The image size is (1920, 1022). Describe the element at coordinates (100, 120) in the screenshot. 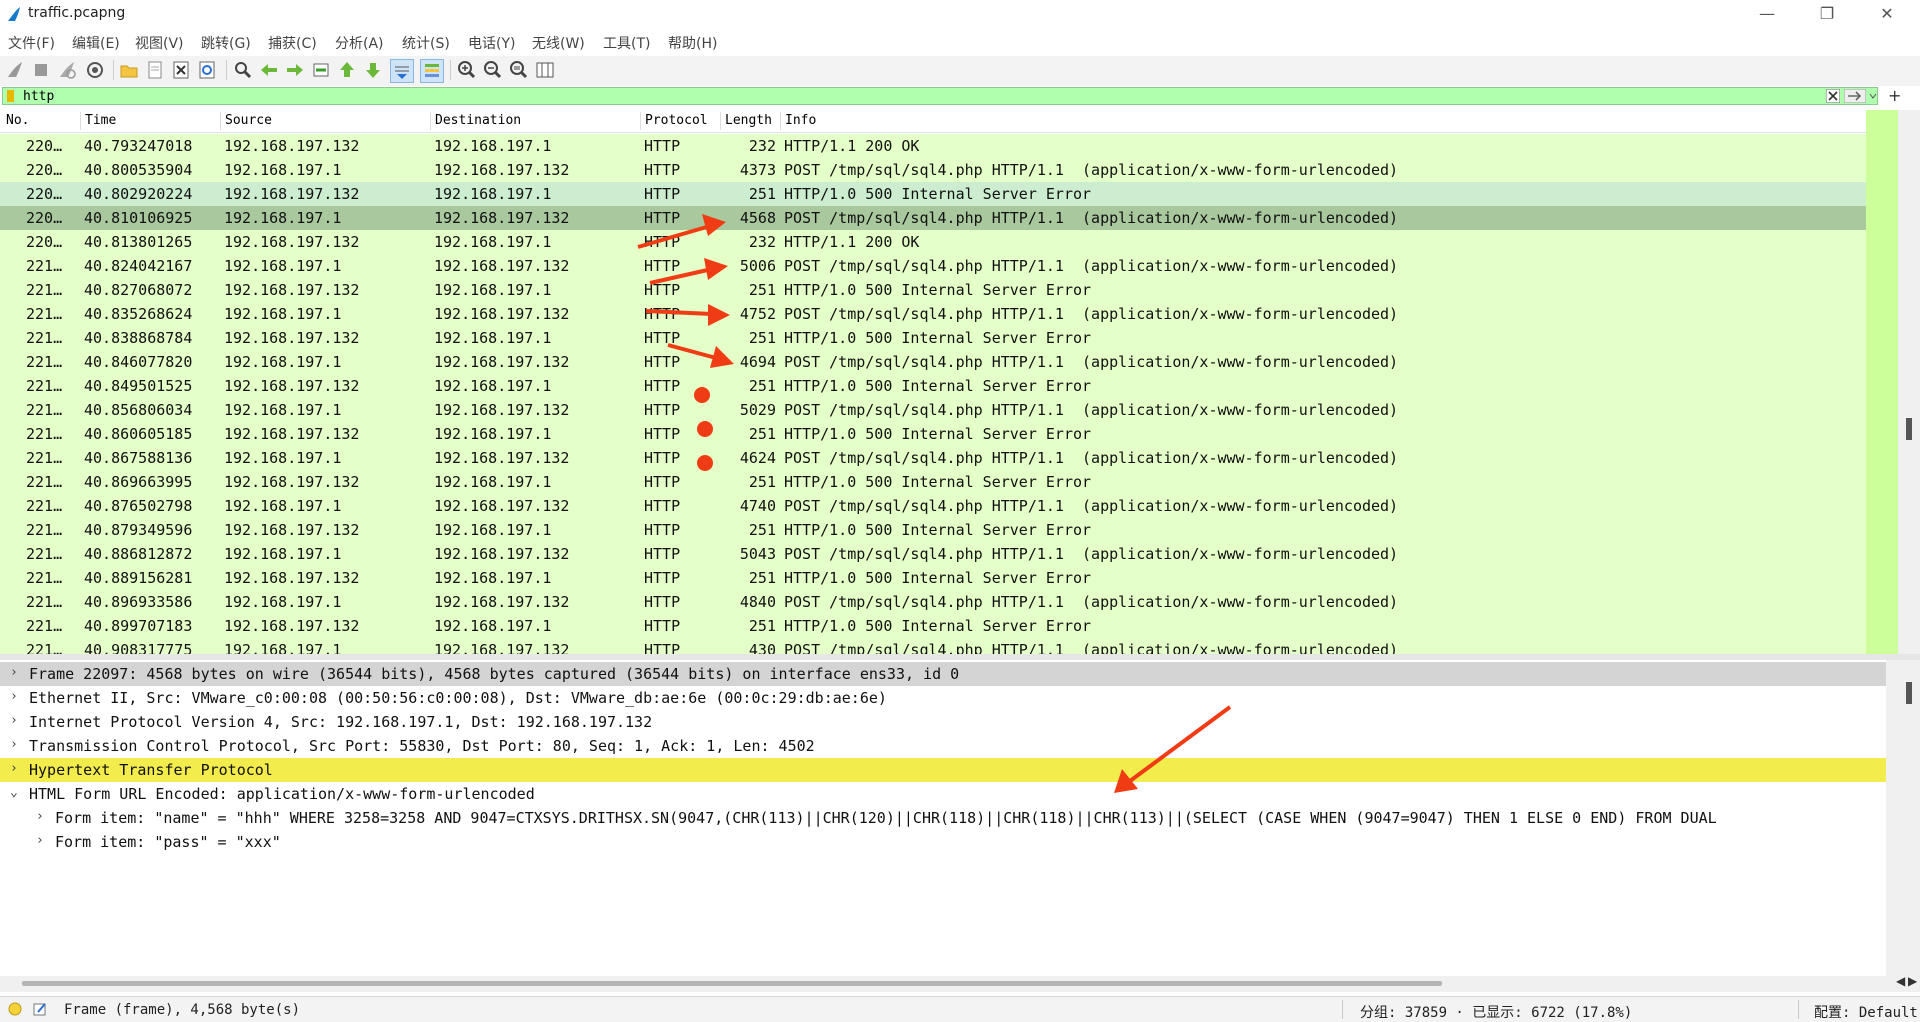

I see `col-time: Time` at that location.